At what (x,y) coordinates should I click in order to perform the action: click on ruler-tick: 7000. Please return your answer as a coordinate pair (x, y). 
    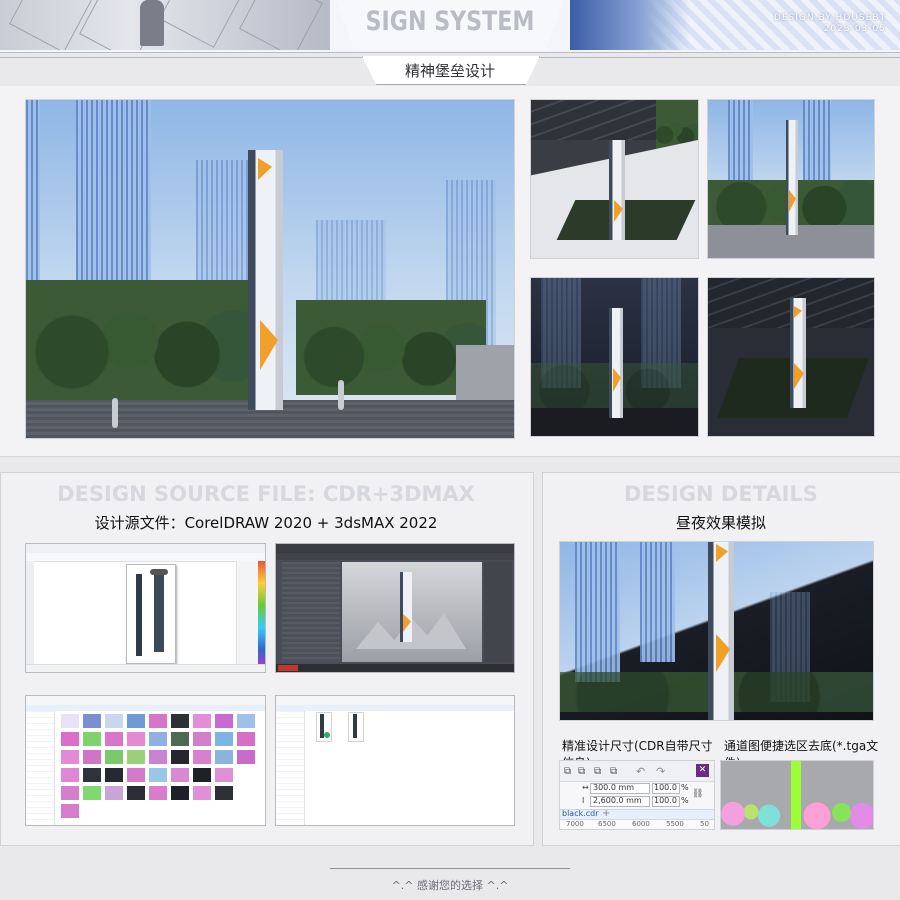
    Looking at the image, I should click on (575, 824).